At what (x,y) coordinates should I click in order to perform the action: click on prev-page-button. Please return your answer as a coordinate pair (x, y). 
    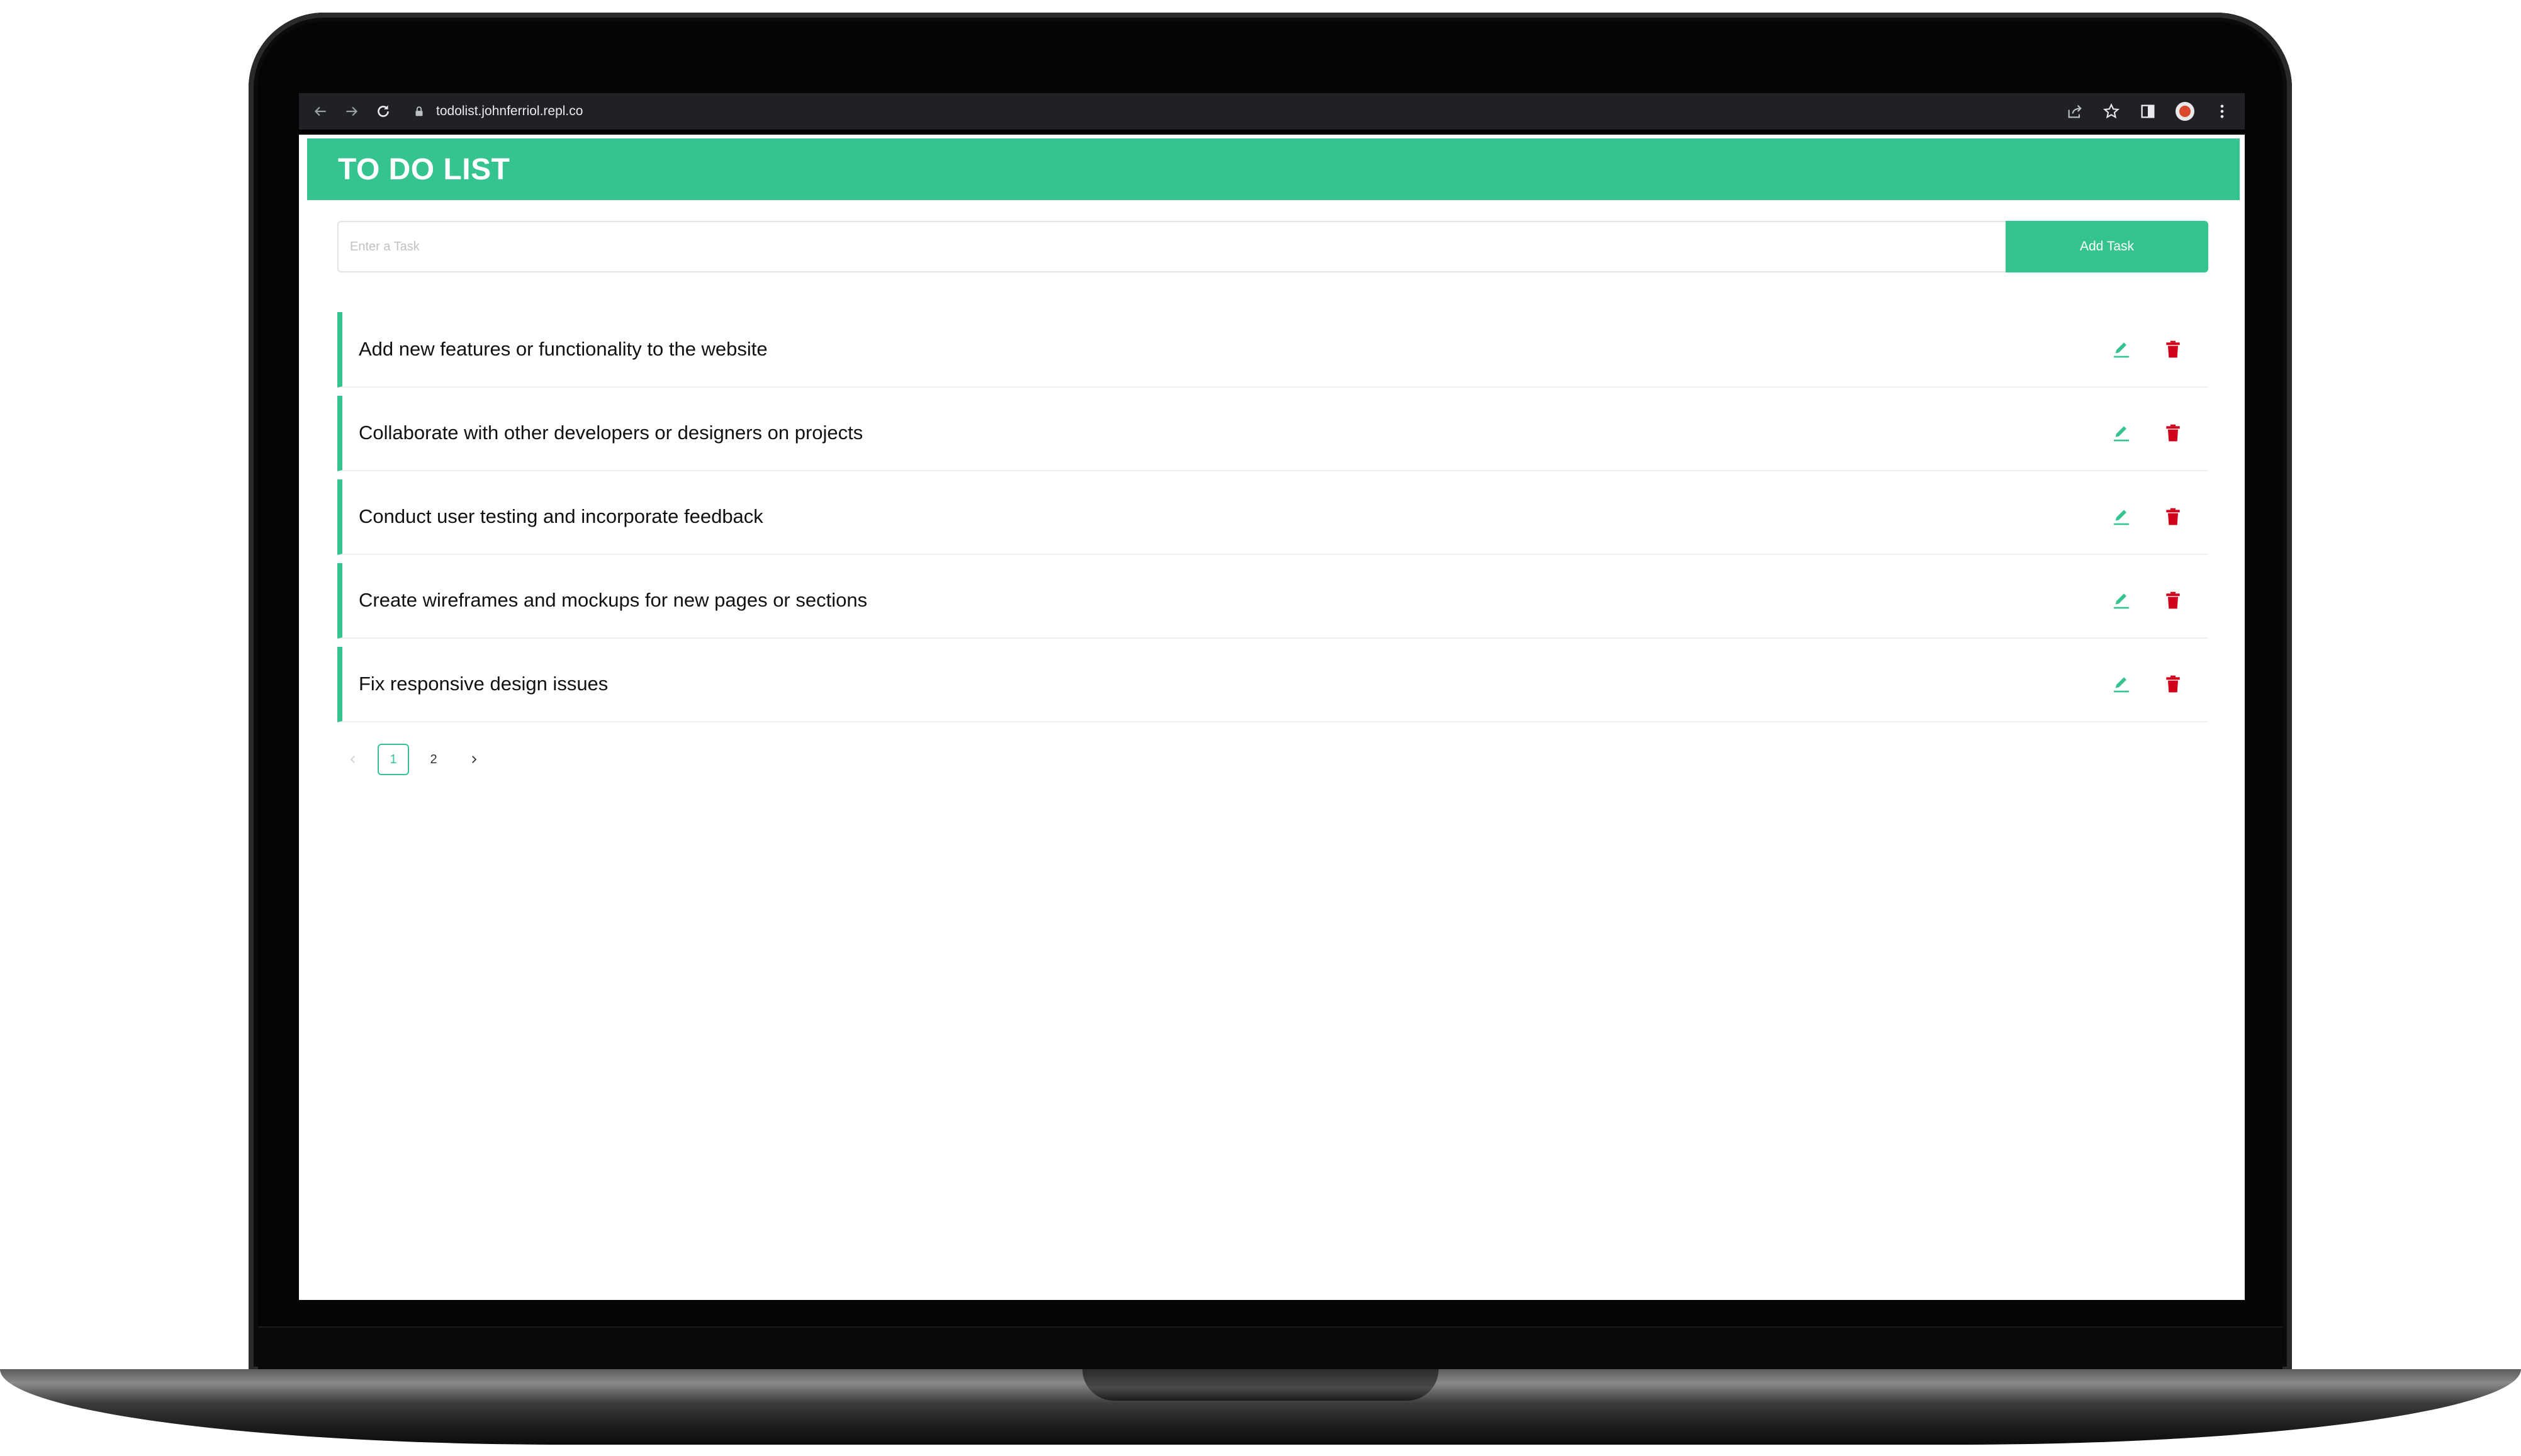
    Looking at the image, I should click on (353, 759).